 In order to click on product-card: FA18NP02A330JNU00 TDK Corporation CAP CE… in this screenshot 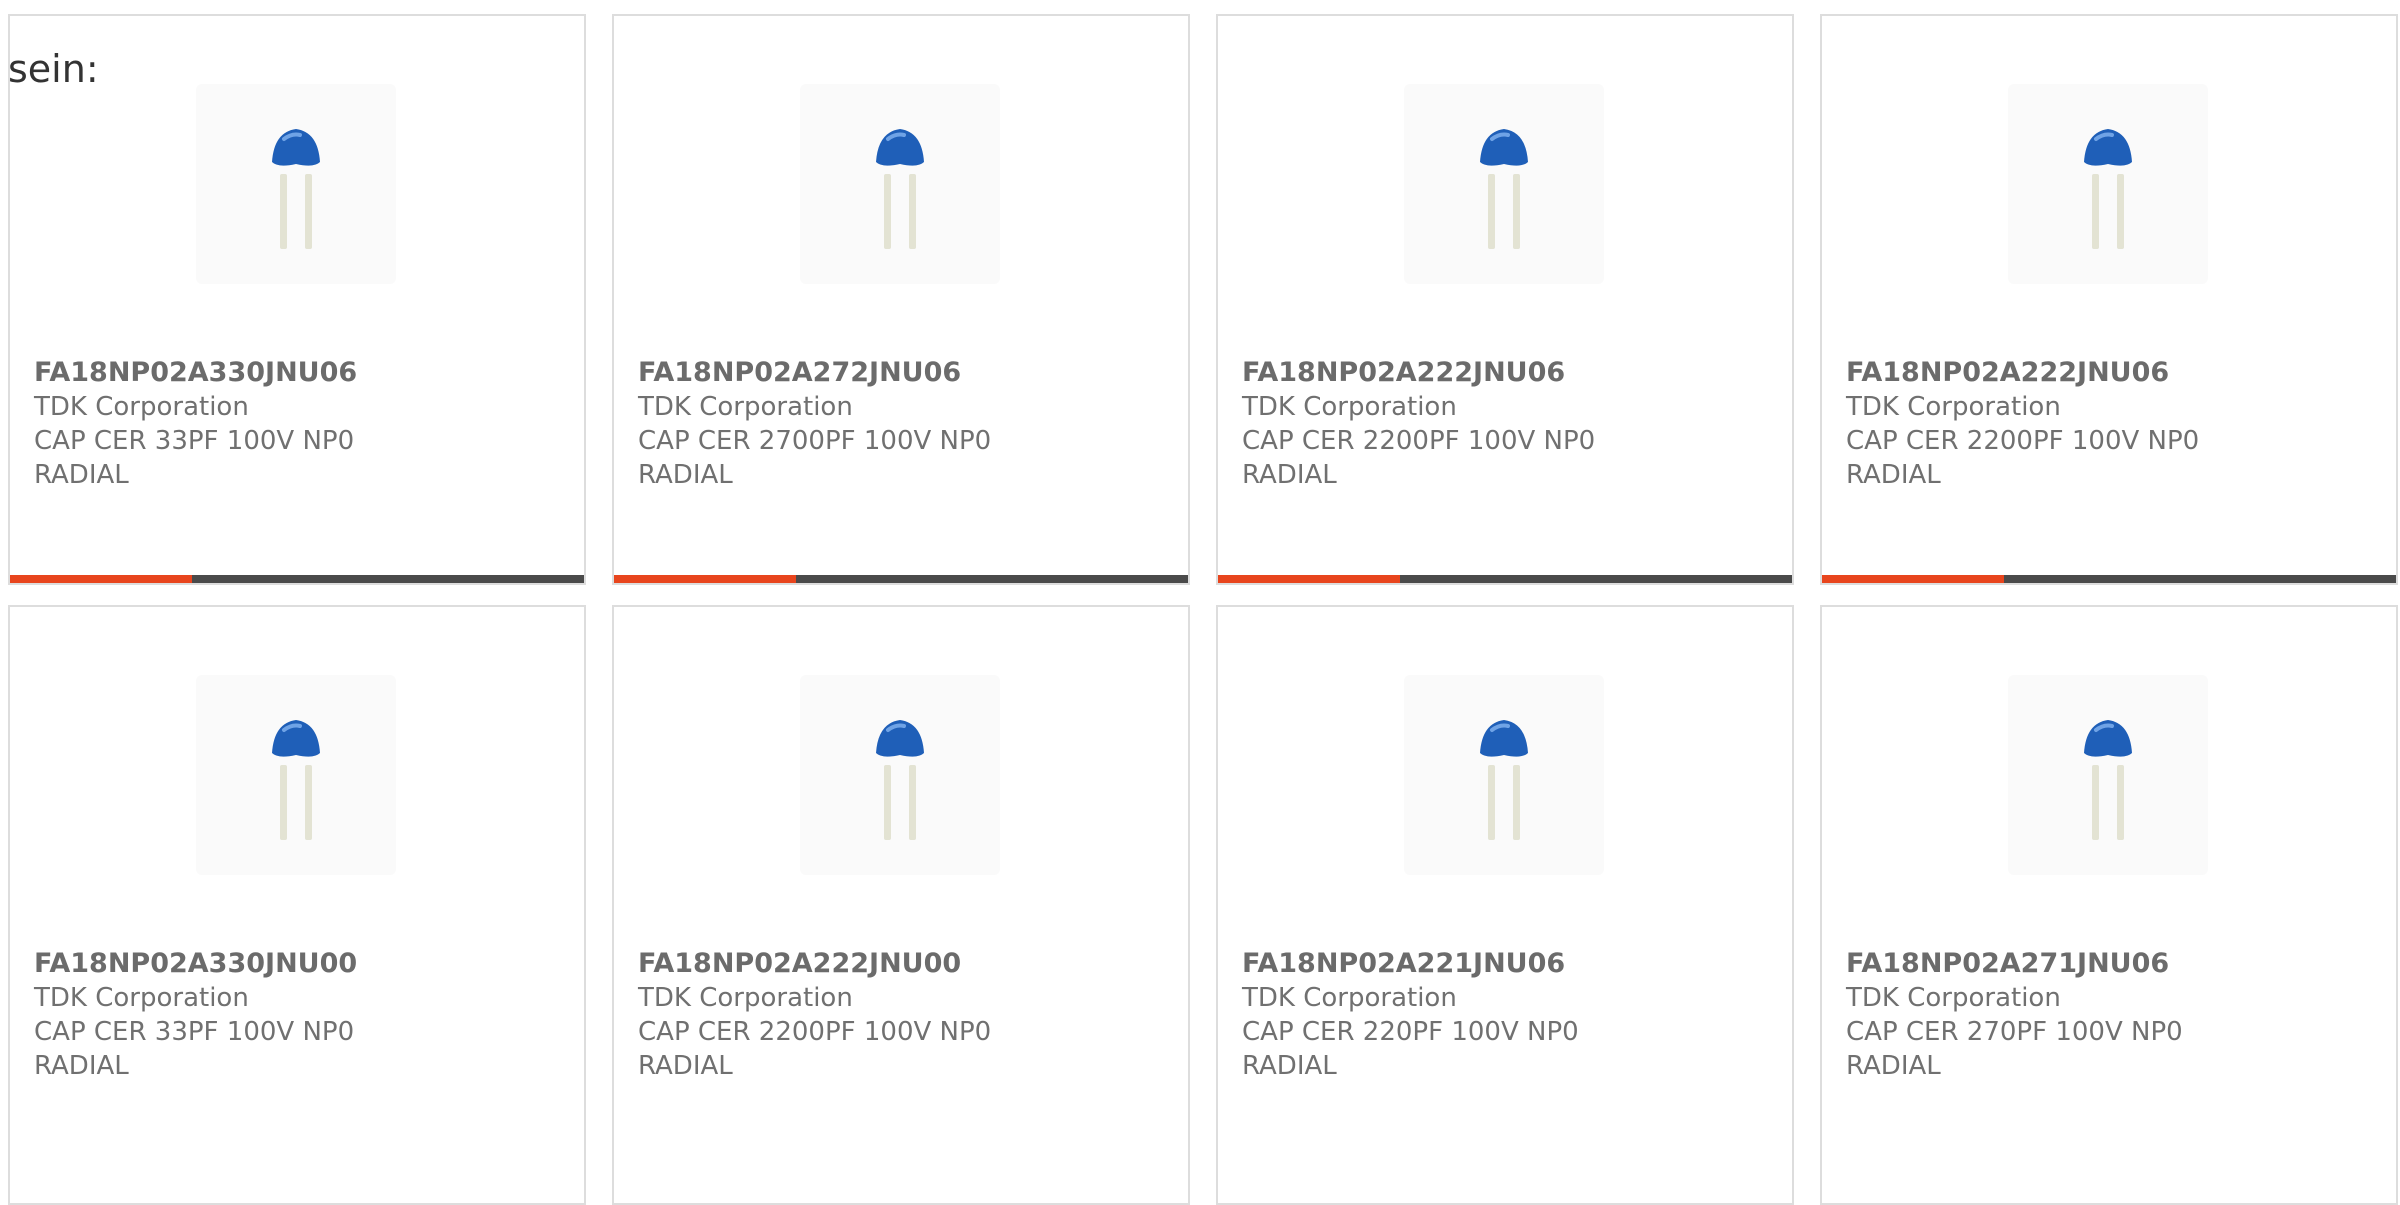, I will do `click(297, 905)`.